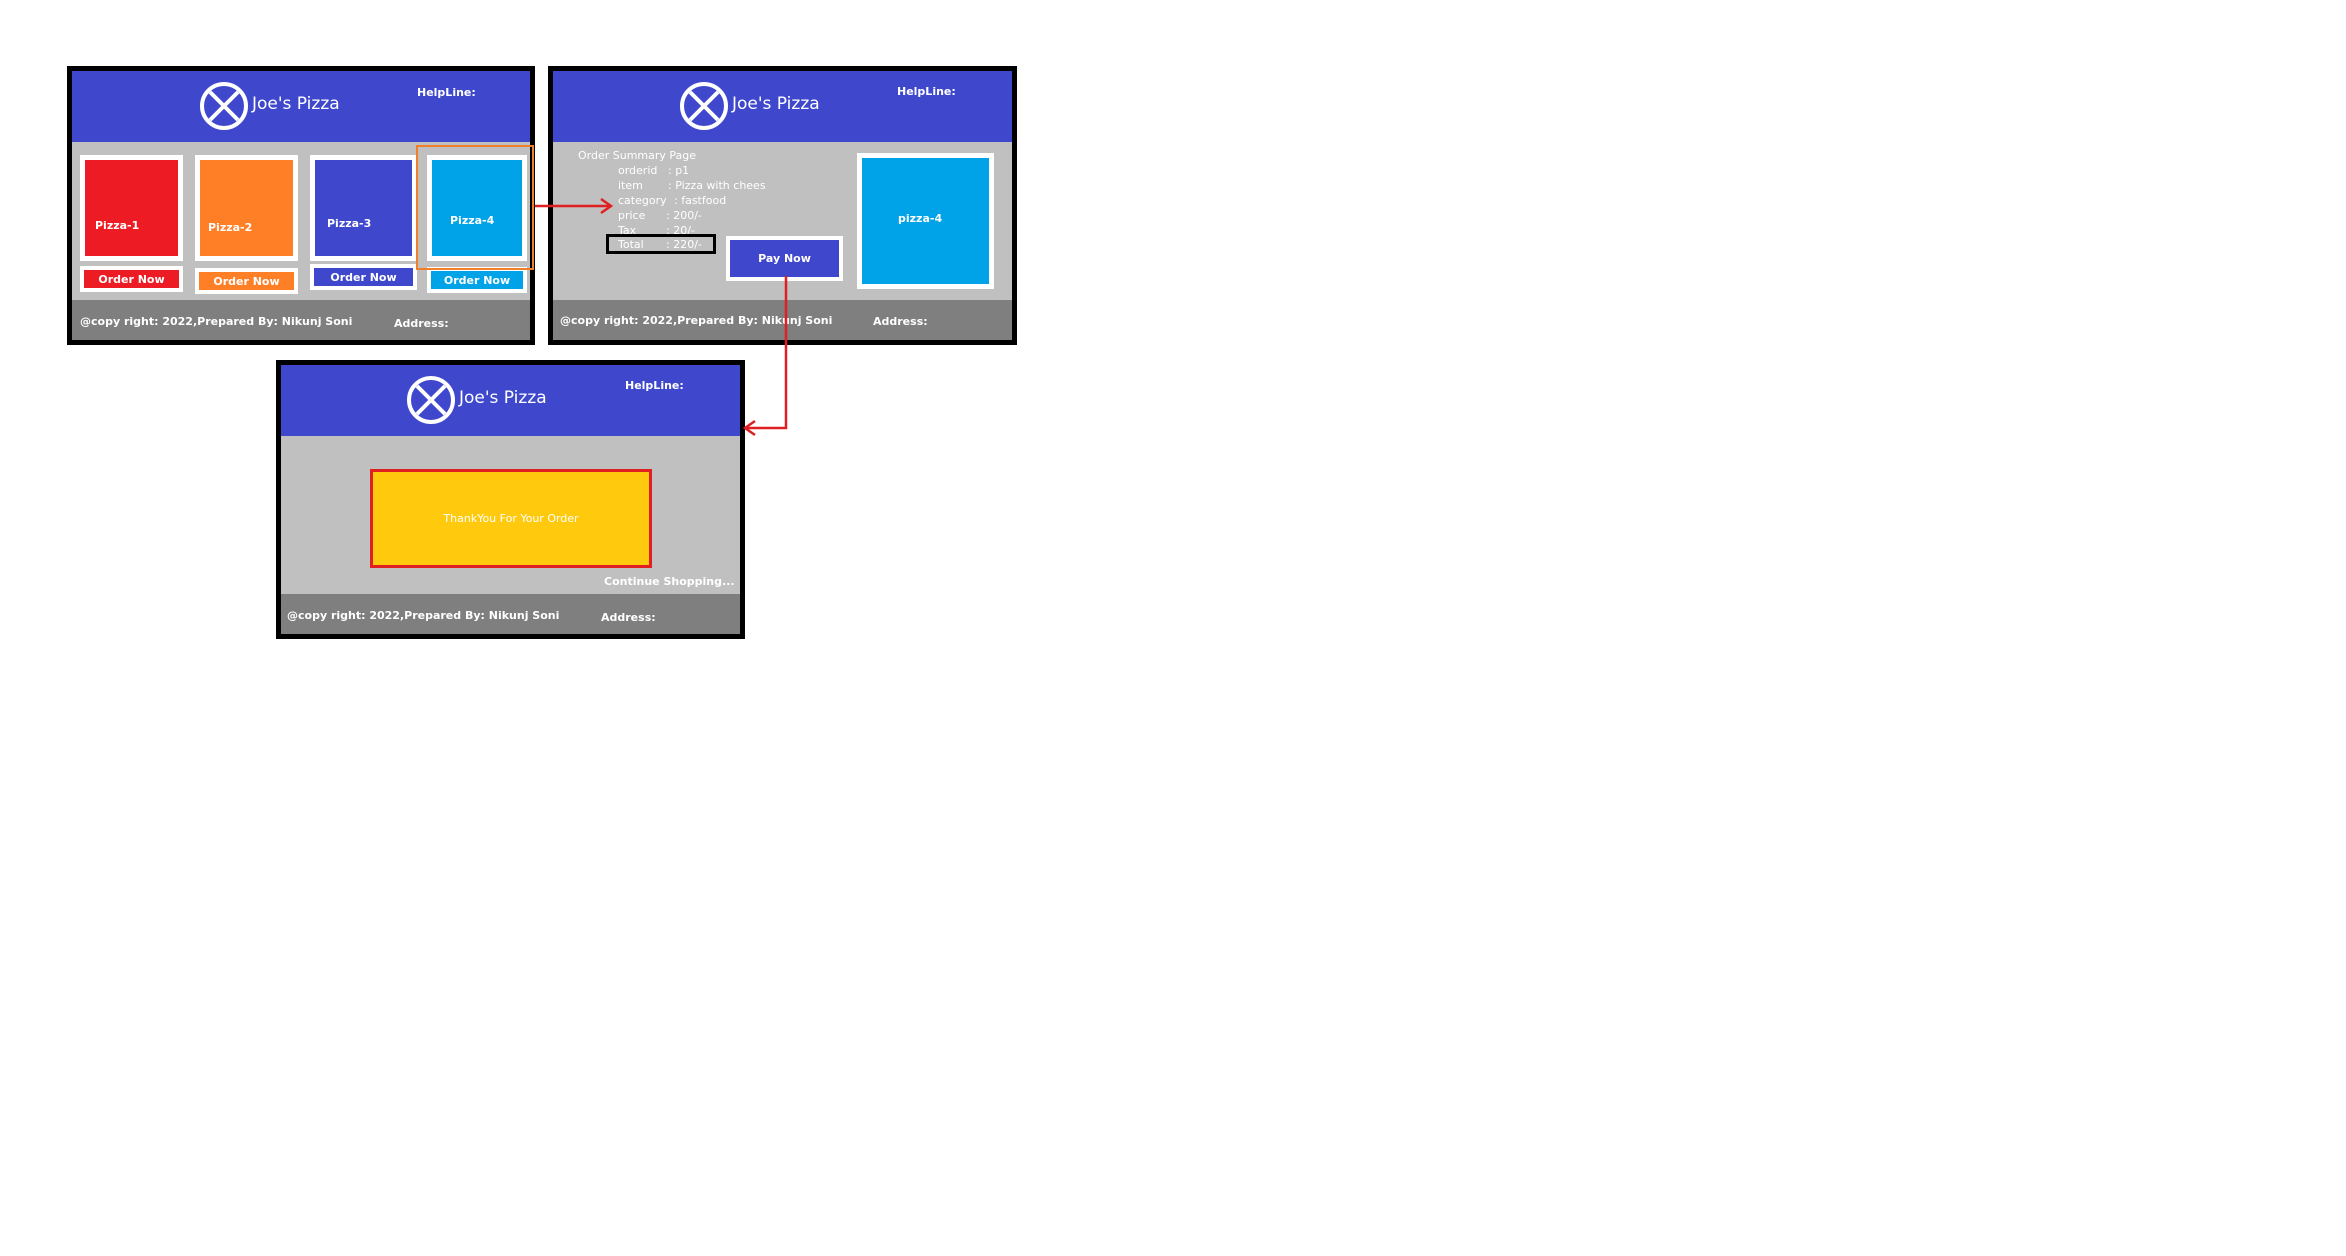 This screenshot has height=1256, width=2346. I want to click on order-now-button-3: Order Now, so click(363, 277).